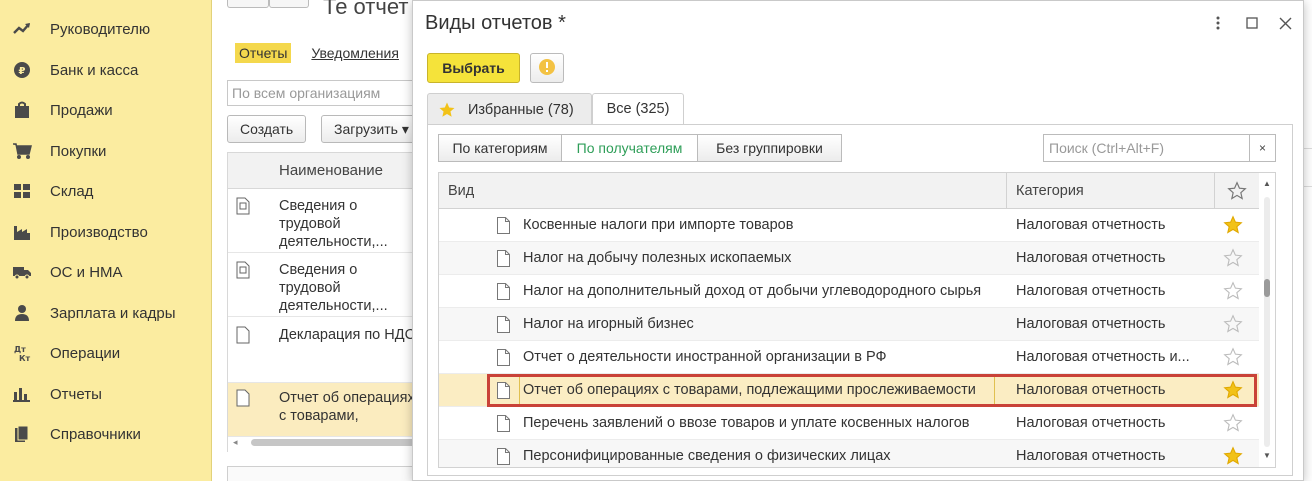 The width and height of the screenshot is (1312, 481). What do you see at coordinates (1267, 455) in the screenshot?
I see `scroll-down-icon: ▼` at bounding box center [1267, 455].